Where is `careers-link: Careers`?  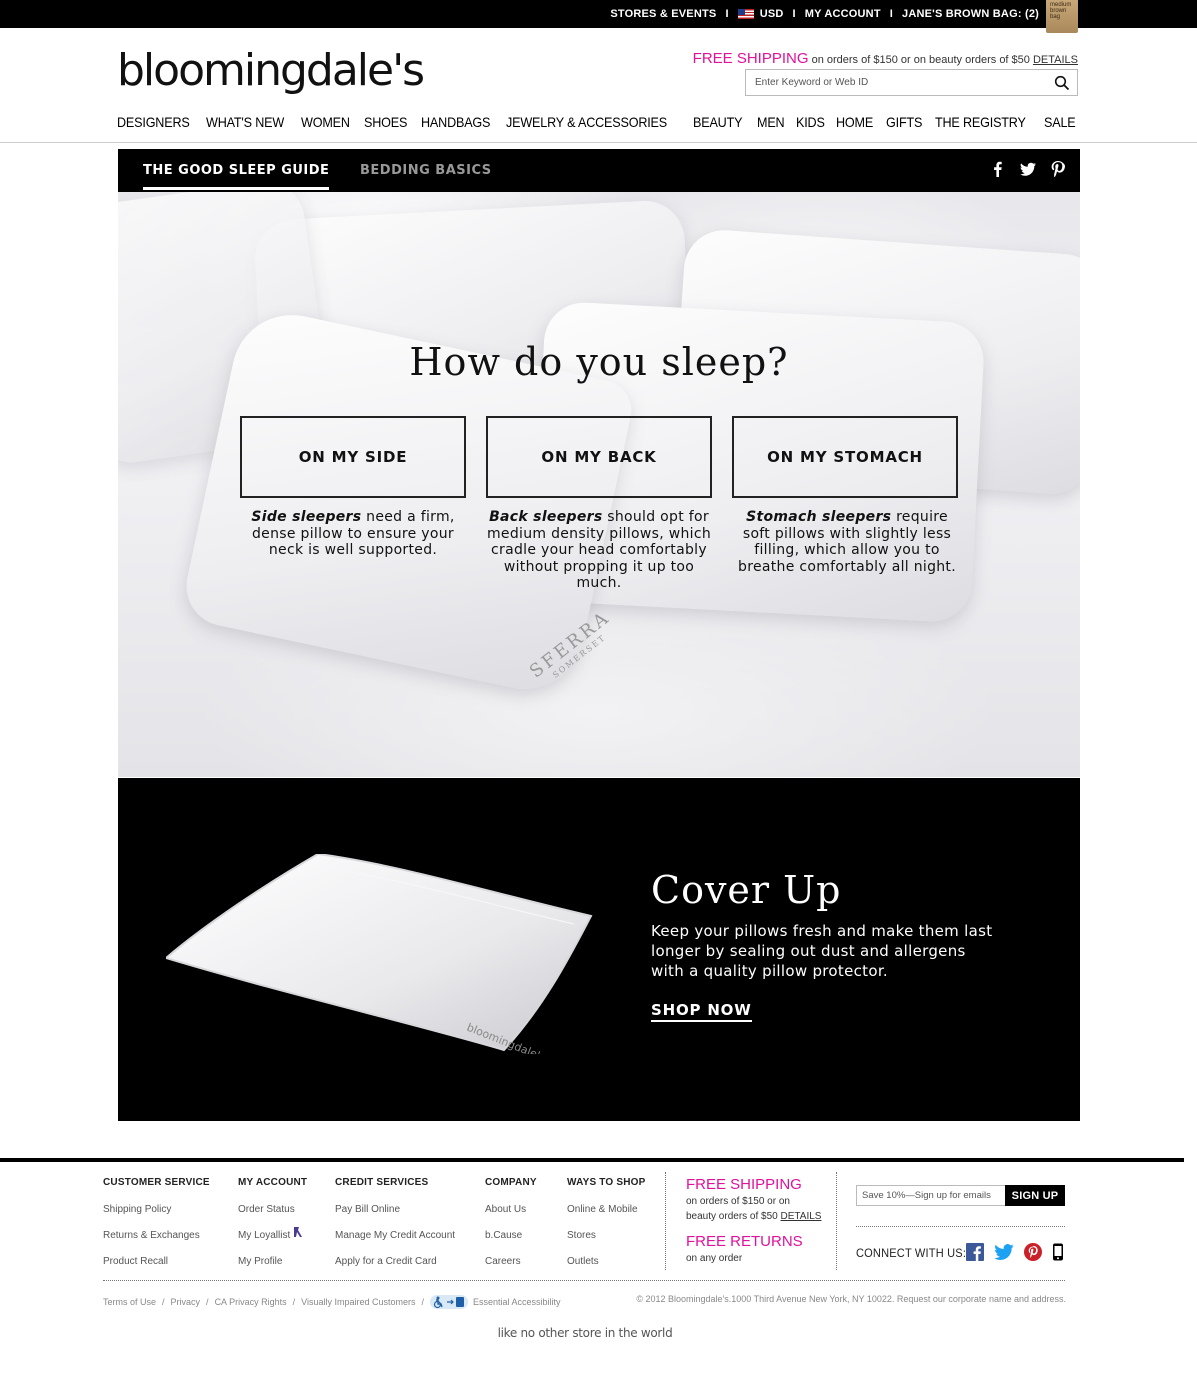
careers-link: Careers is located at coordinates (511, 1261).